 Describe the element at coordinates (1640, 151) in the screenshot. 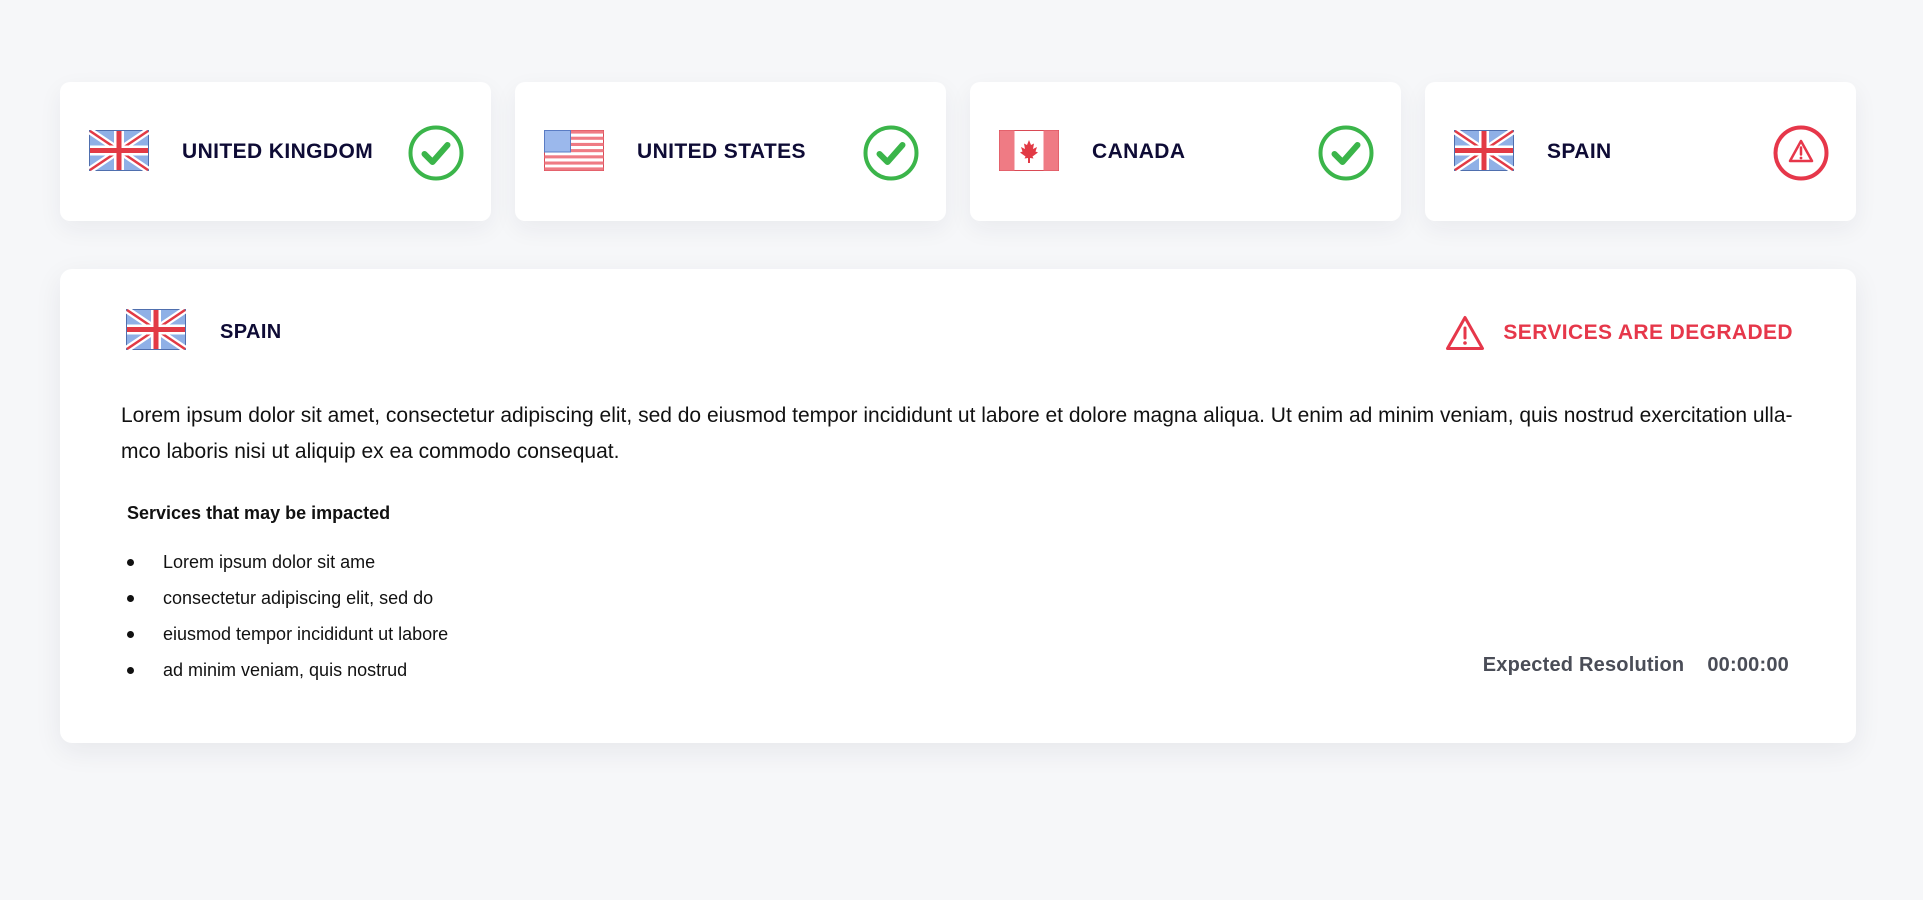

I see `region-card-spain: SPAIN` at that location.